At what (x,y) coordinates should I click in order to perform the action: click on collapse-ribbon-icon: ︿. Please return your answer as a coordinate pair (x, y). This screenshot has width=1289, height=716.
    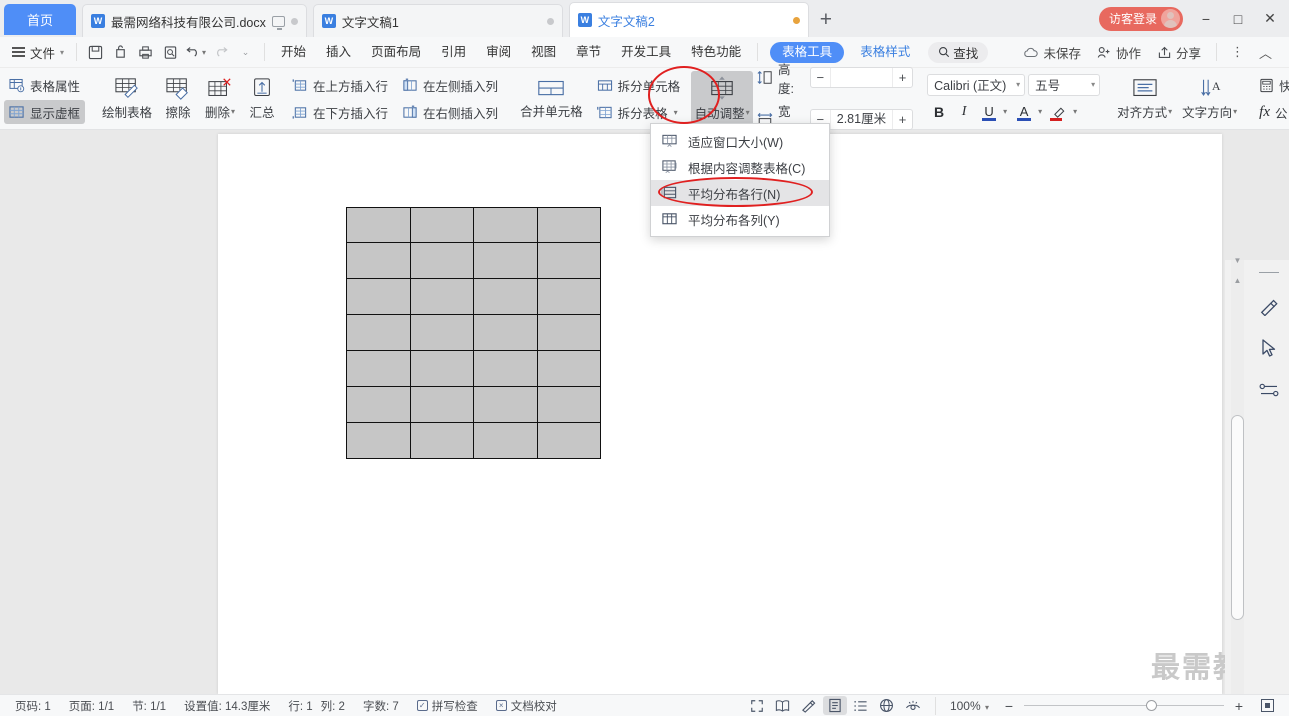
    Looking at the image, I should click on (1266, 52).